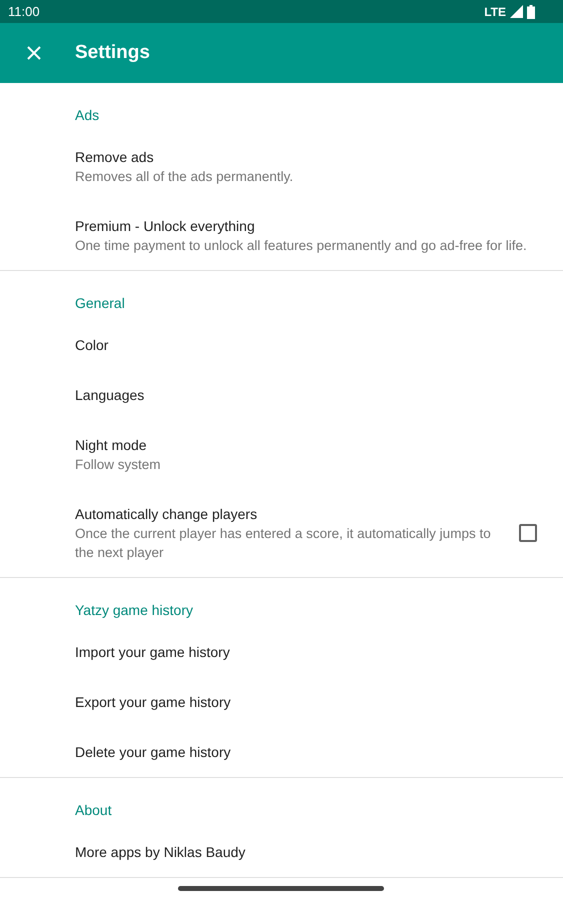 The width and height of the screenshot is (563, 900). Describe the element at coordinates (118, 465) in the screenshot. I see `preference-summary: Follow system` at that location.